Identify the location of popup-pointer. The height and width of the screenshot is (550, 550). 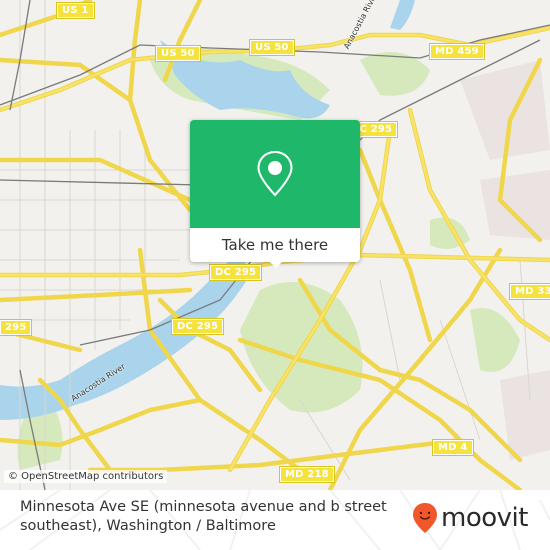
(276, 264).